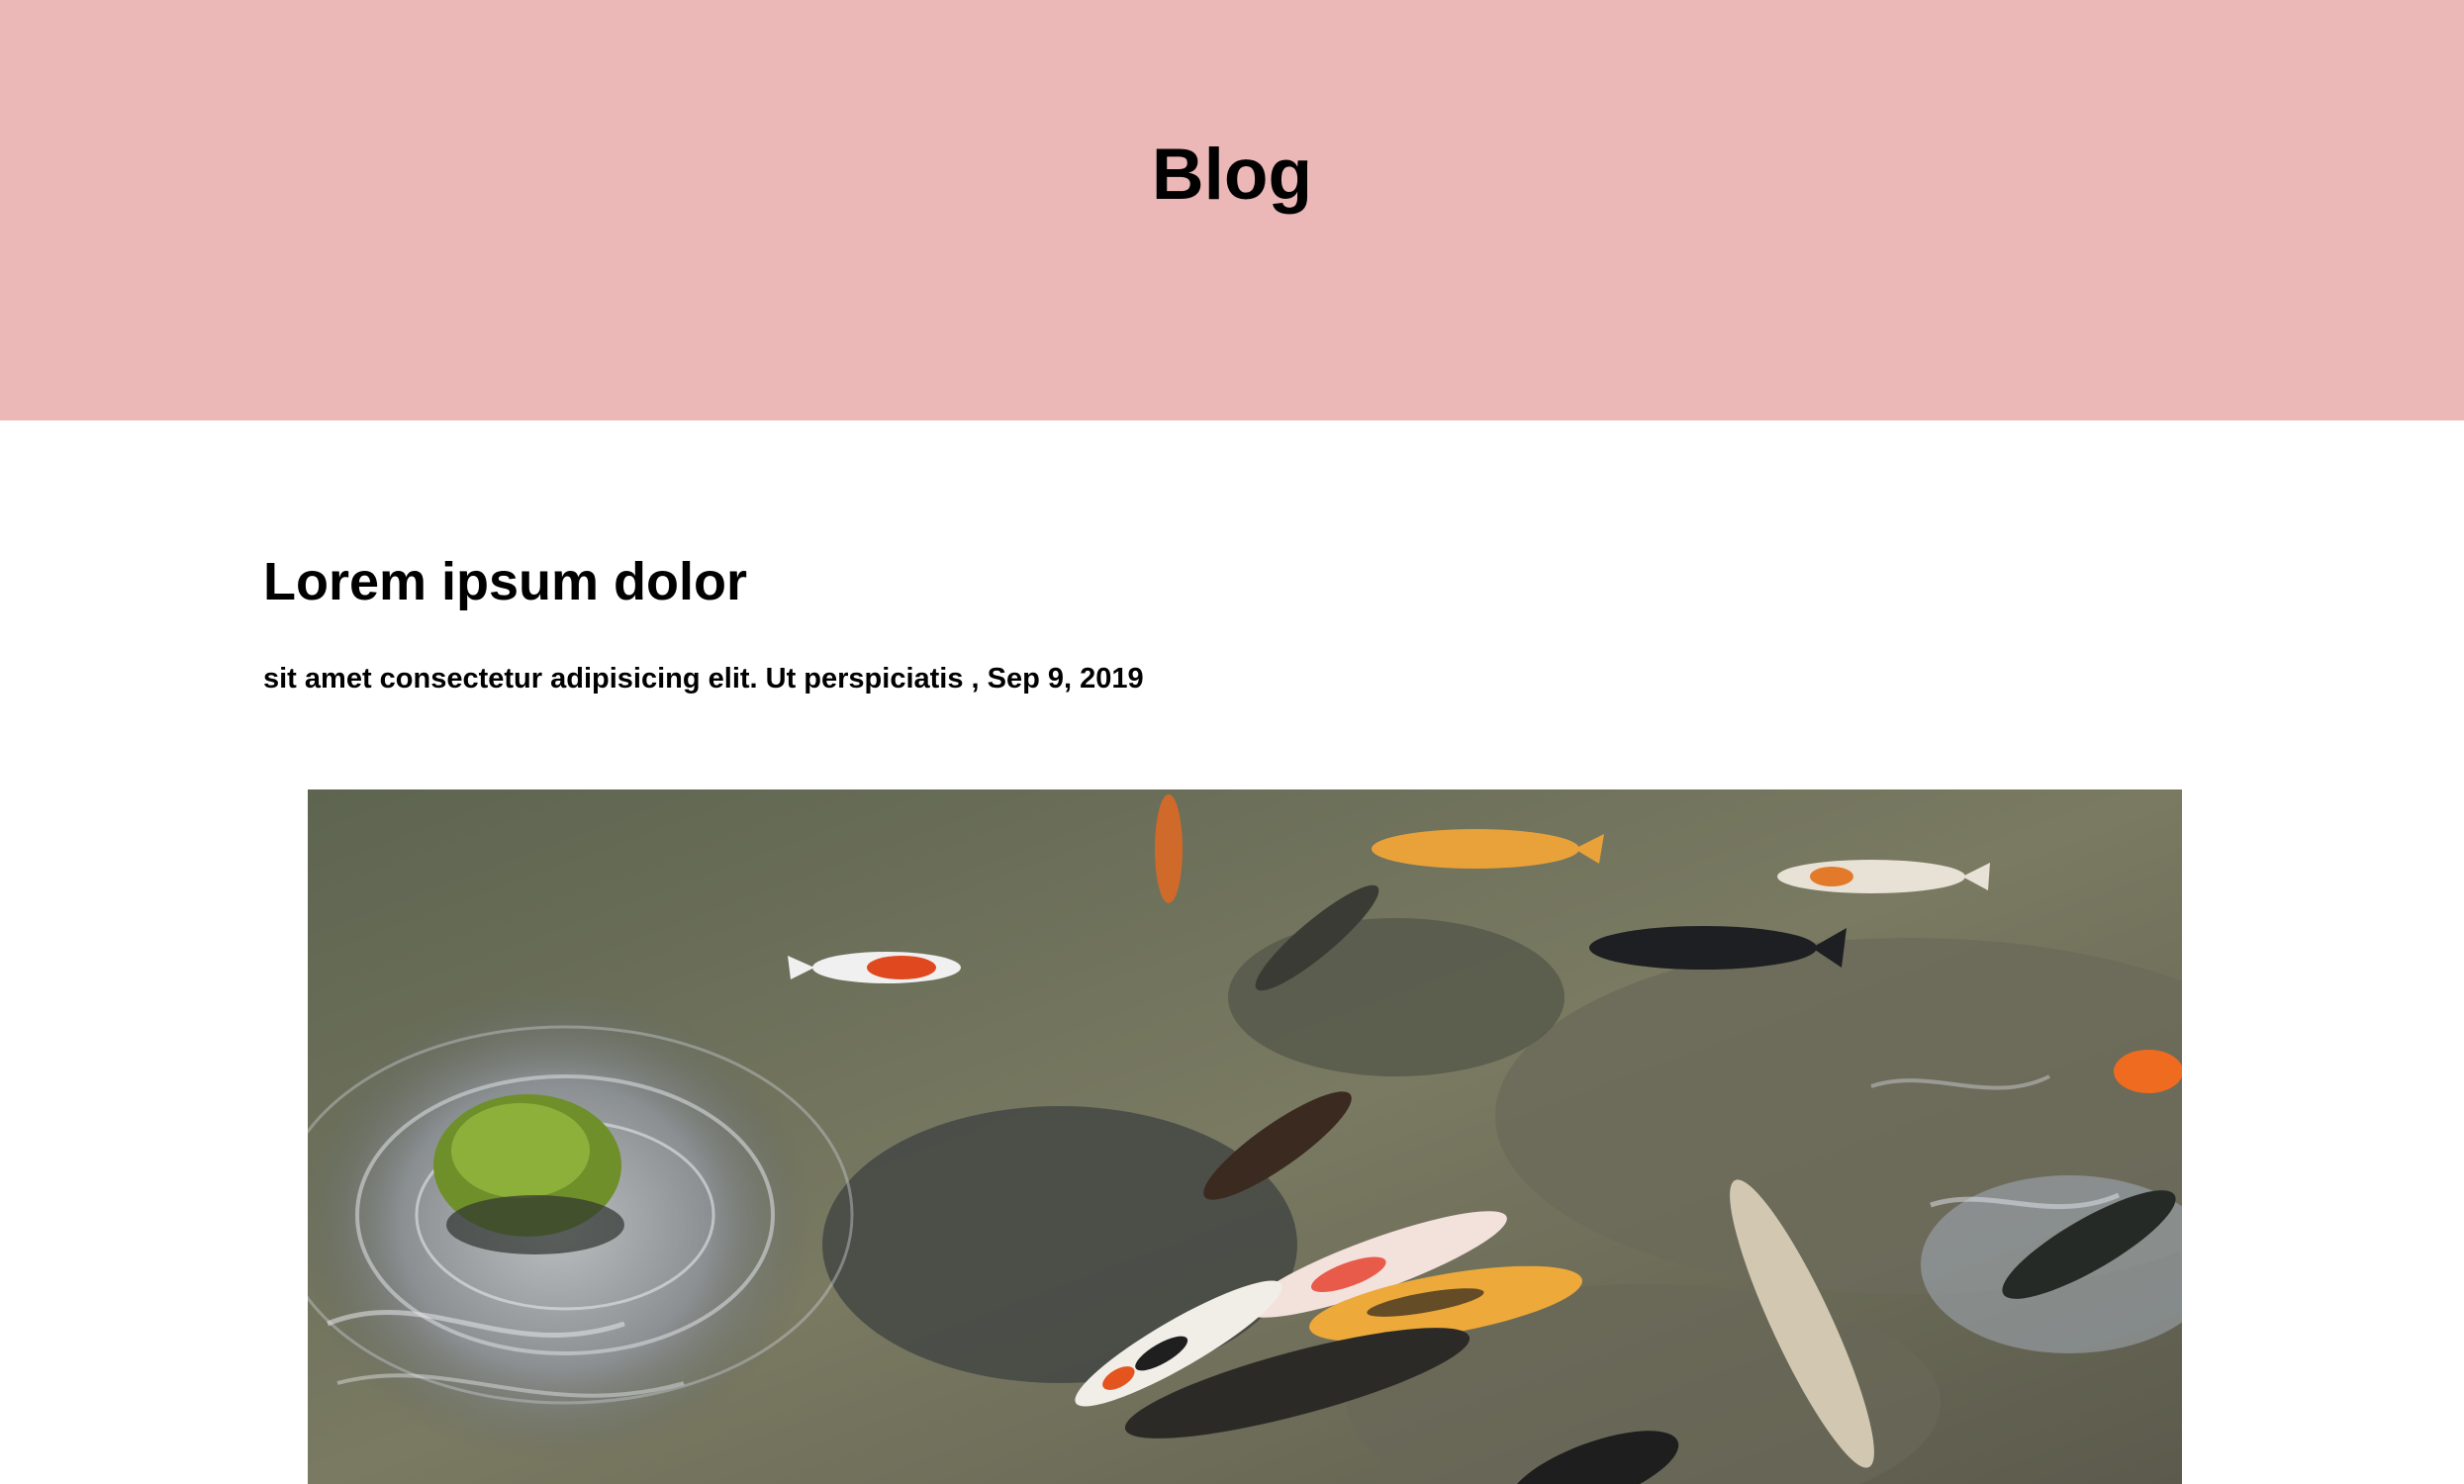  Describe the element at coordinates (1065, 679) in the screenshot. I see `post-date: Sep 9, 2019` at that location.